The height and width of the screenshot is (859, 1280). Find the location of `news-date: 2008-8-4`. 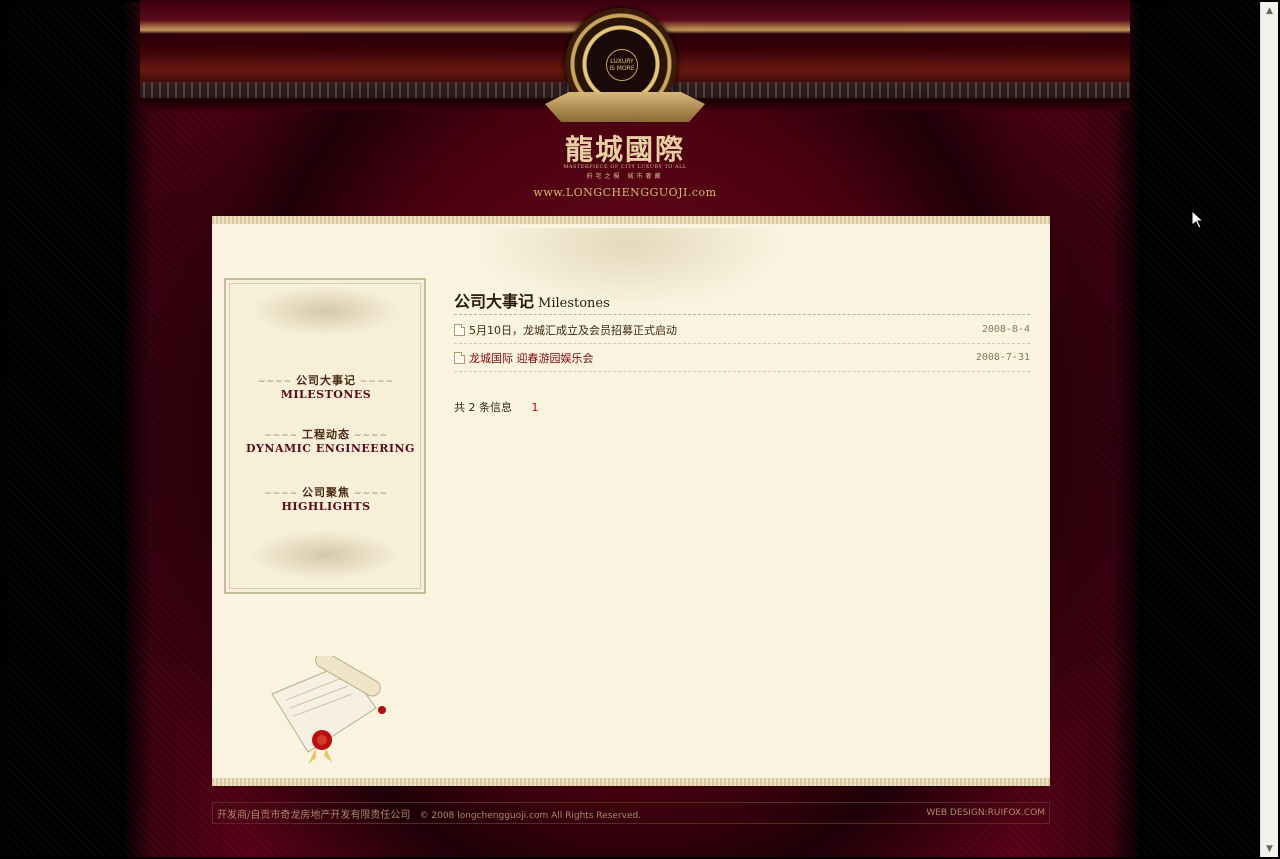

news-date: 2008-8-4 is located at coordinates (1005, 329).